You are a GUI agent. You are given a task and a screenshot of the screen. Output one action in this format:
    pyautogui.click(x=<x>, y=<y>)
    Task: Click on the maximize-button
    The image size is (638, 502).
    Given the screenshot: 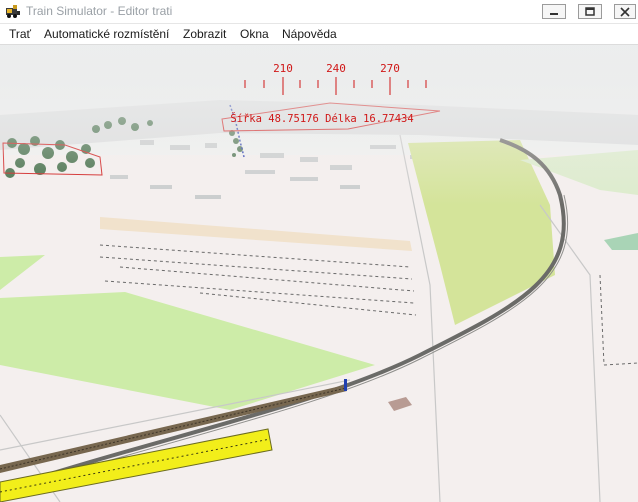 What is the action you would take?
    pyautogui.click(x=590, y=11)
    